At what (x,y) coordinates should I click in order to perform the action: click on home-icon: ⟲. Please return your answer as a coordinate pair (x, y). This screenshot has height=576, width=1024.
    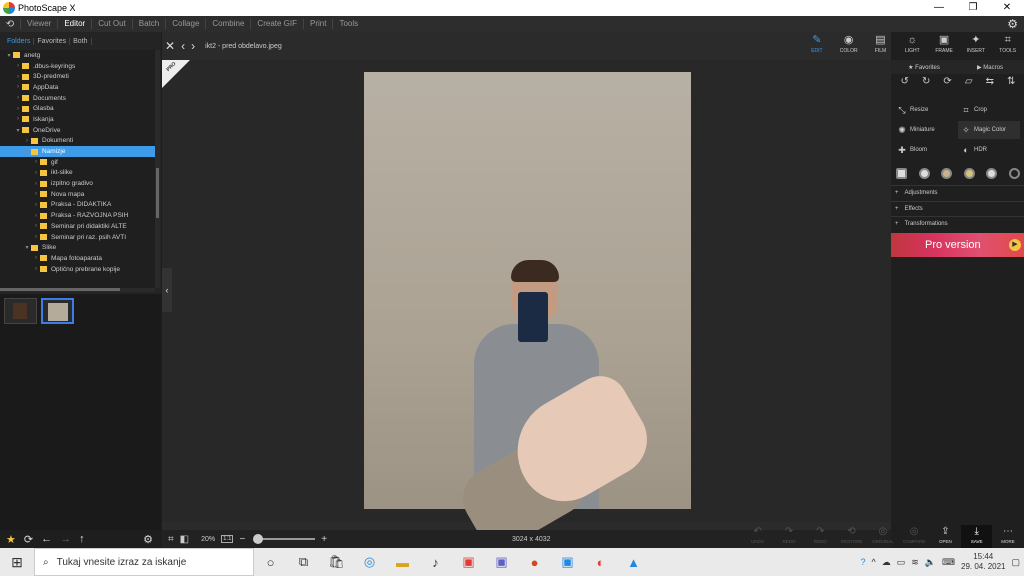
    Looking at the image, I should click on (10, 24).